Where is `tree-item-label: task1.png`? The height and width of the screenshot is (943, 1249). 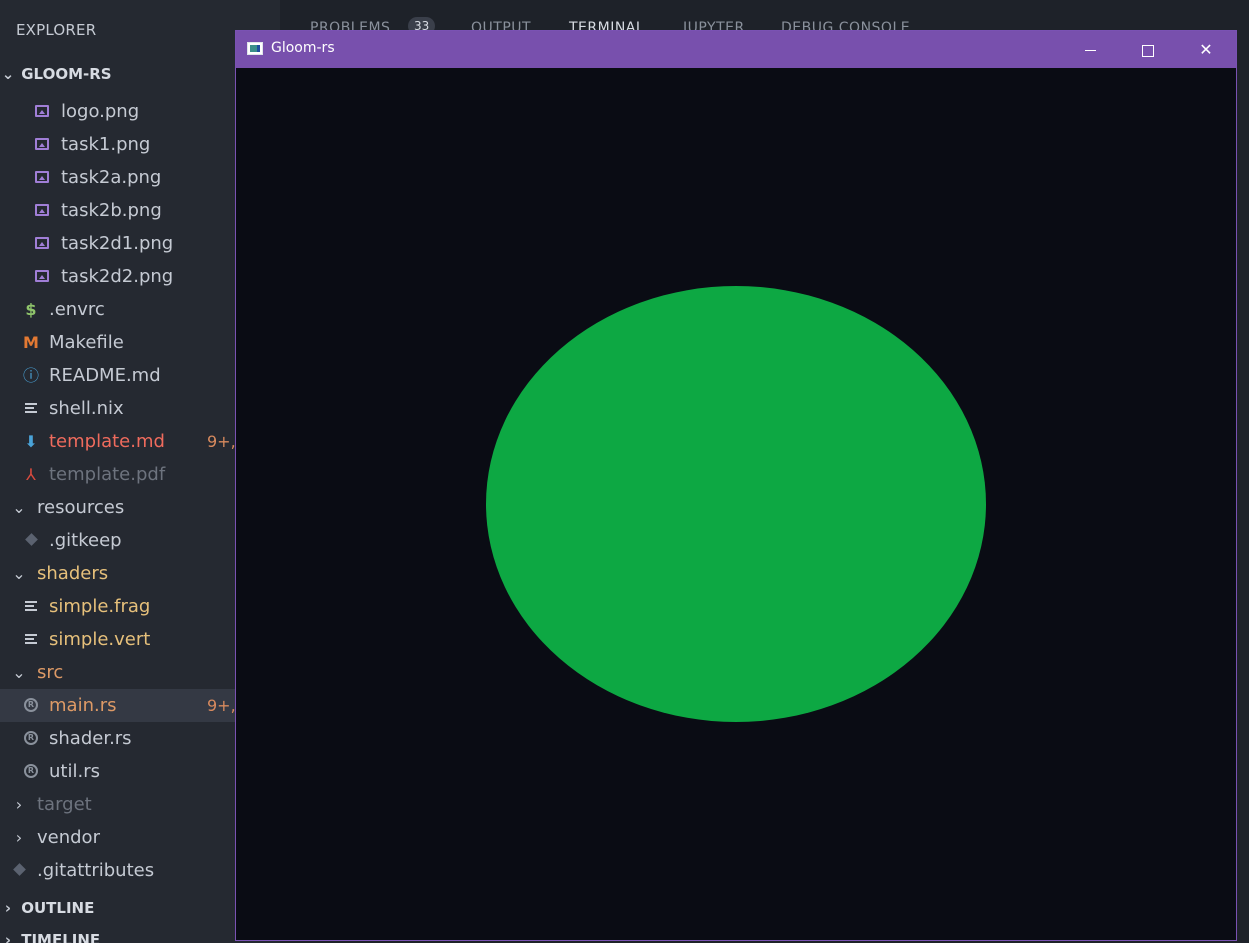 tree-item-label: task1.png is located at coordinates (106, 144).